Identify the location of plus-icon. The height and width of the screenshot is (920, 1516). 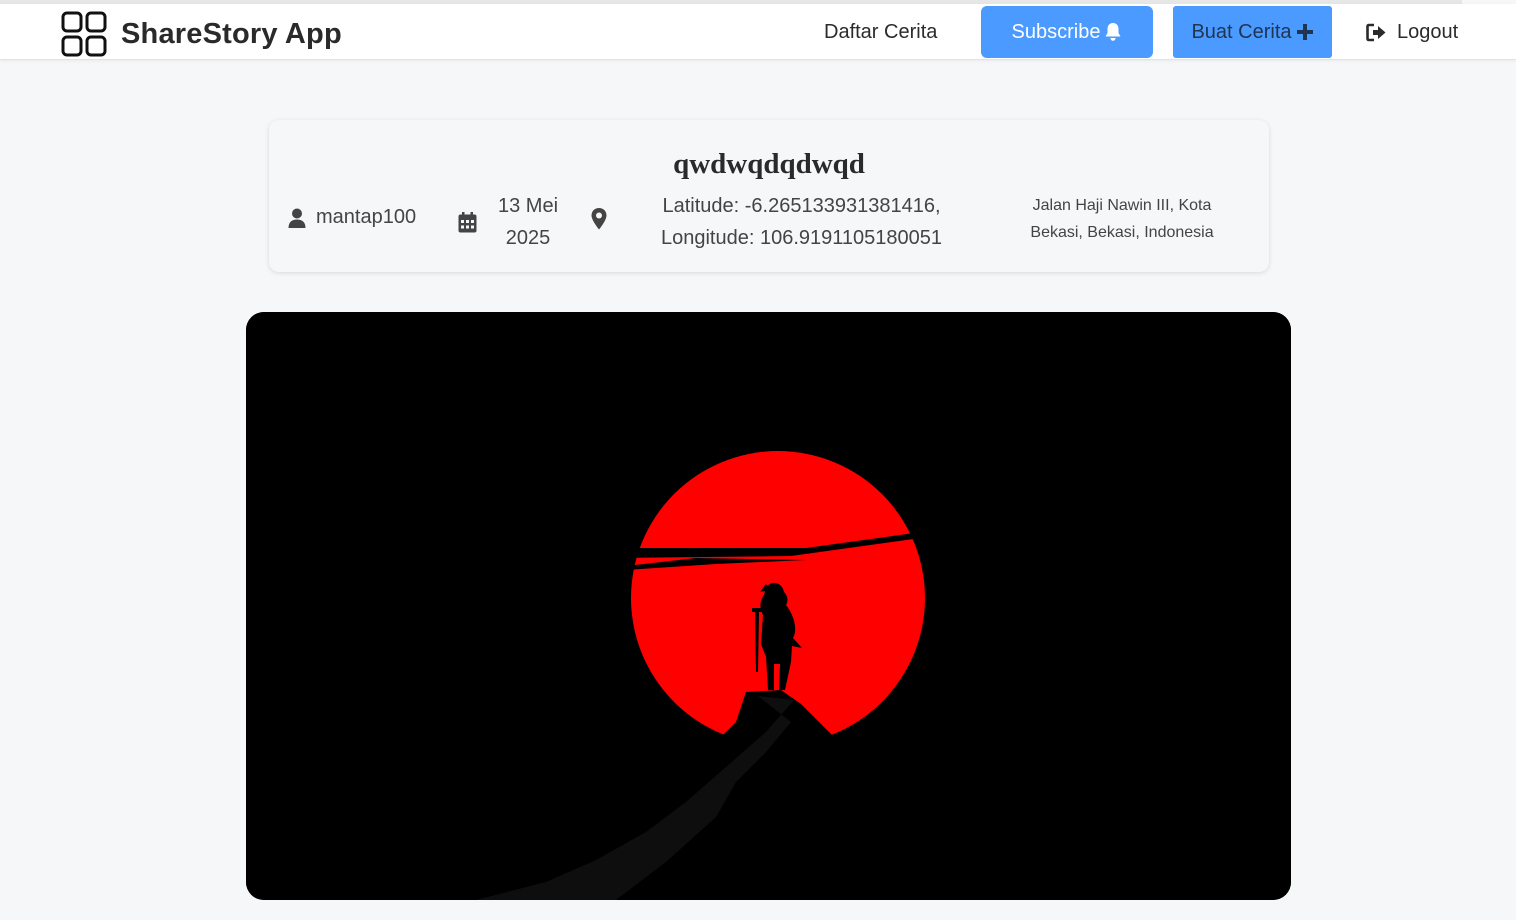
(1304, 32).